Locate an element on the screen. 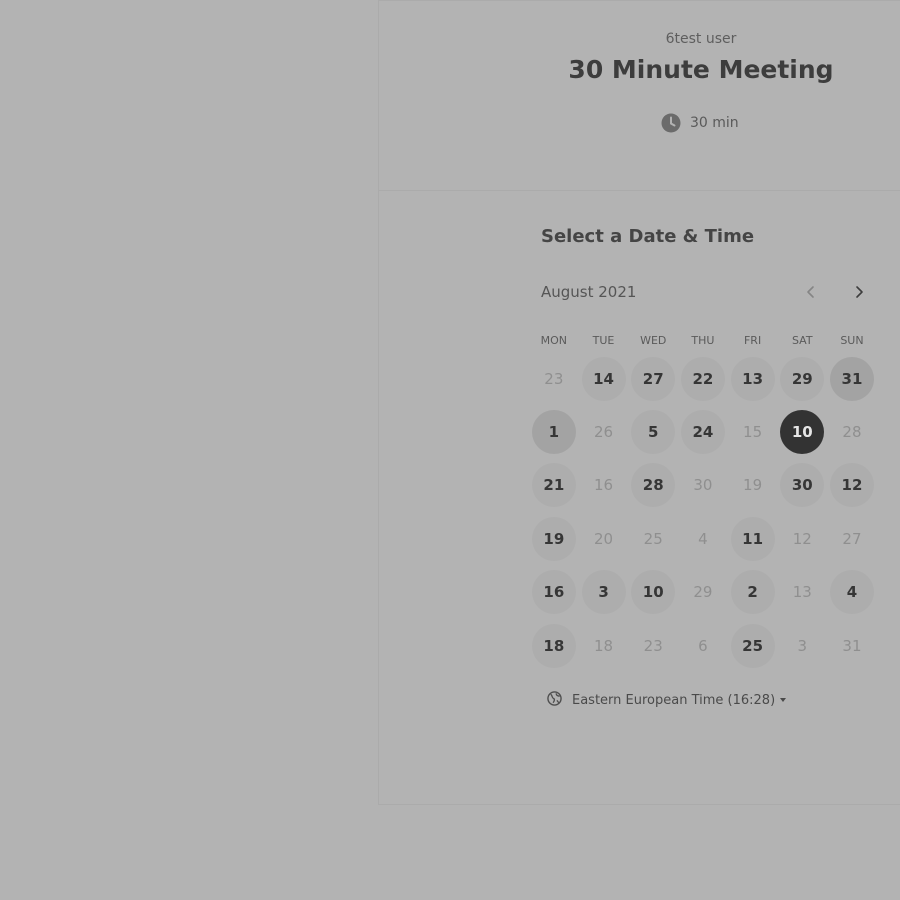  available-day-button: 11 is located at coordinates (752, 538).